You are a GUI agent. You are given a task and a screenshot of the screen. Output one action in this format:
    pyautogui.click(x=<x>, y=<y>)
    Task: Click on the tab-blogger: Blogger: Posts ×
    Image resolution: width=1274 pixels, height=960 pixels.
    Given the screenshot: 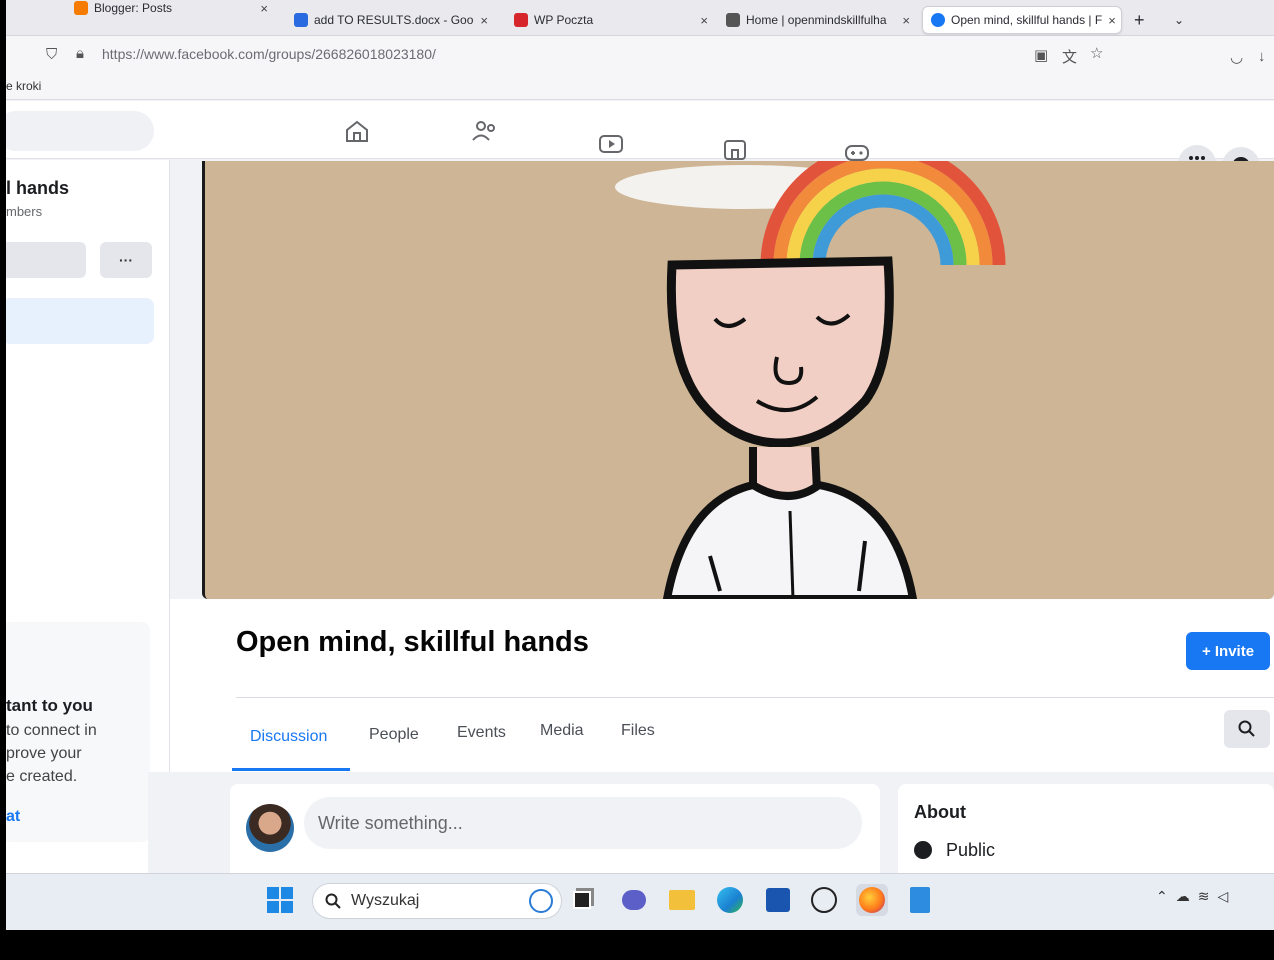 What is the action you would take?
    pyautogui.click(x=171, y=11)
    